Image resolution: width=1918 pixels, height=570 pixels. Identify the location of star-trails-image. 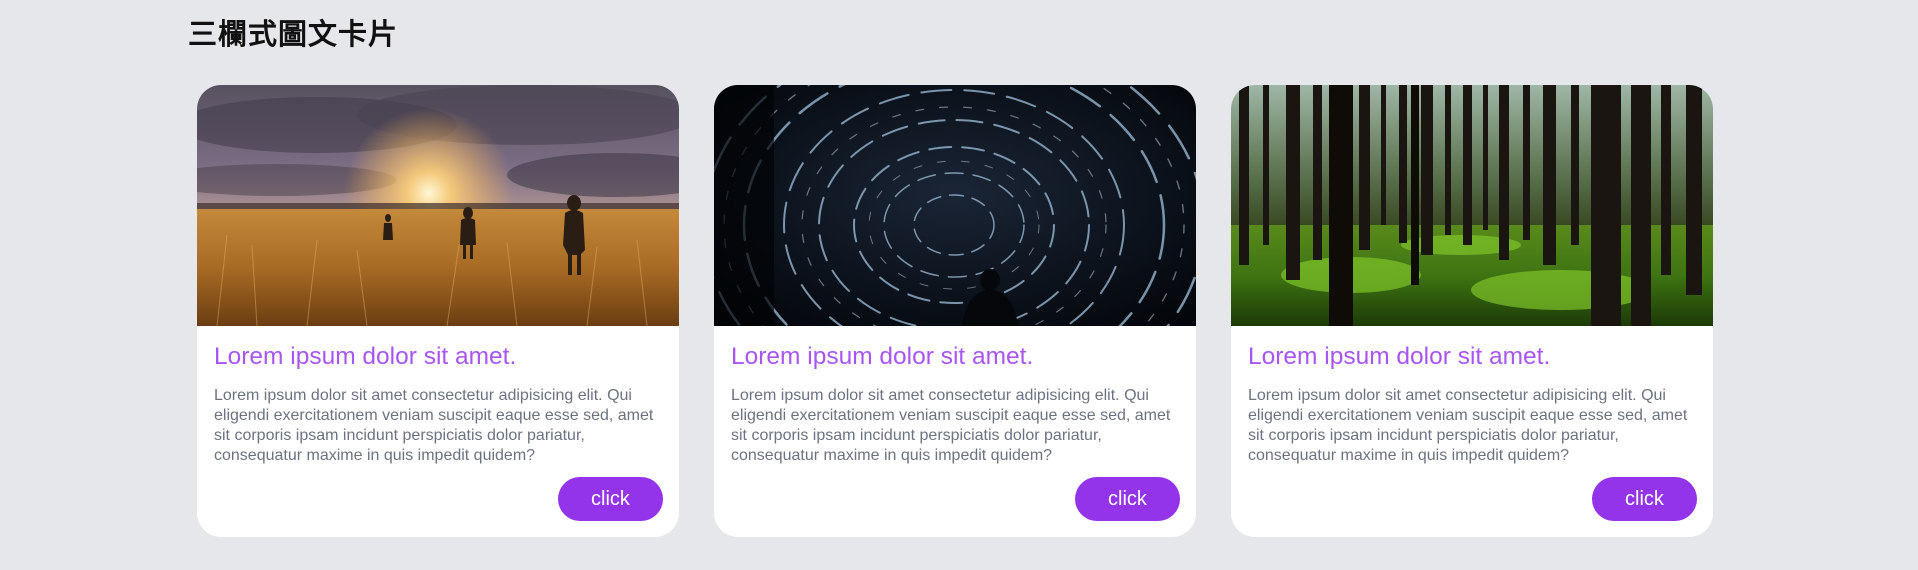
(955, 205).